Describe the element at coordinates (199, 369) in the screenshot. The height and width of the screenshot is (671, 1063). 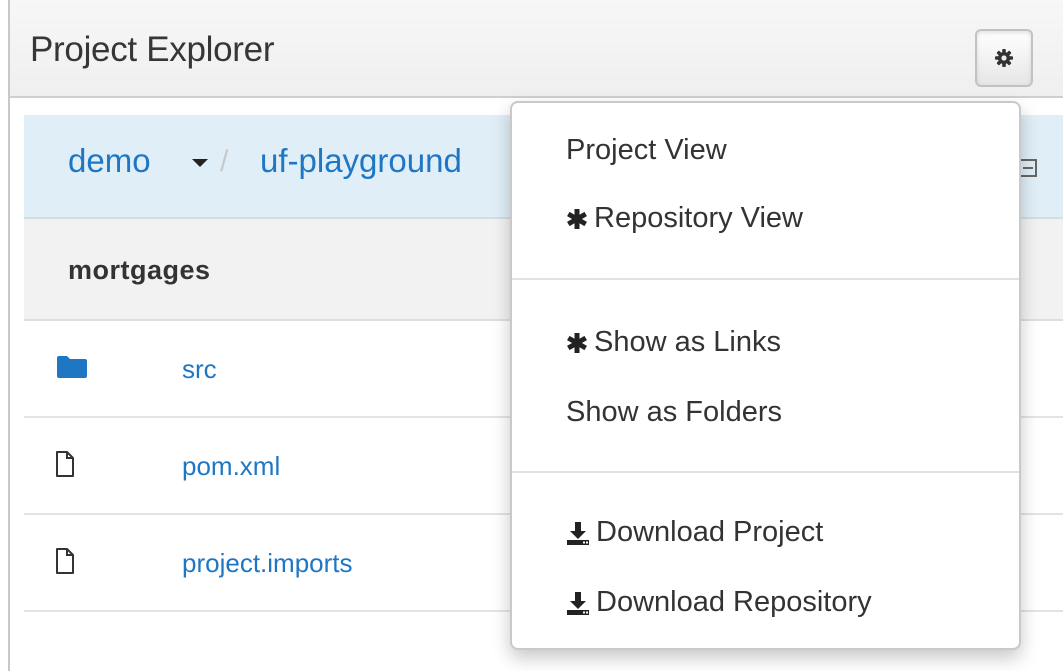
I see `file-link: src` at that location.